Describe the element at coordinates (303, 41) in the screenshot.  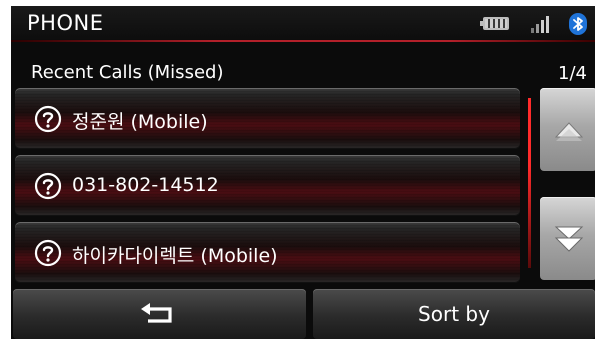
I see `title-divider` at that location.